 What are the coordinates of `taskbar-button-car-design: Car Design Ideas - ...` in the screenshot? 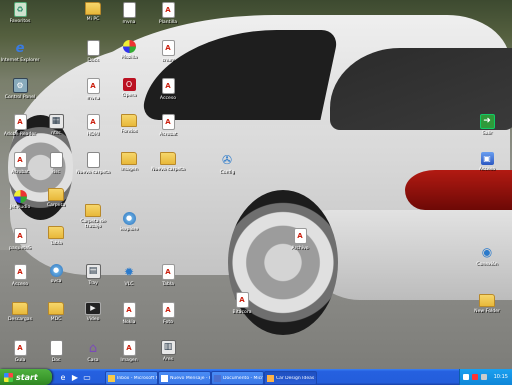 It's located at (290, 378).